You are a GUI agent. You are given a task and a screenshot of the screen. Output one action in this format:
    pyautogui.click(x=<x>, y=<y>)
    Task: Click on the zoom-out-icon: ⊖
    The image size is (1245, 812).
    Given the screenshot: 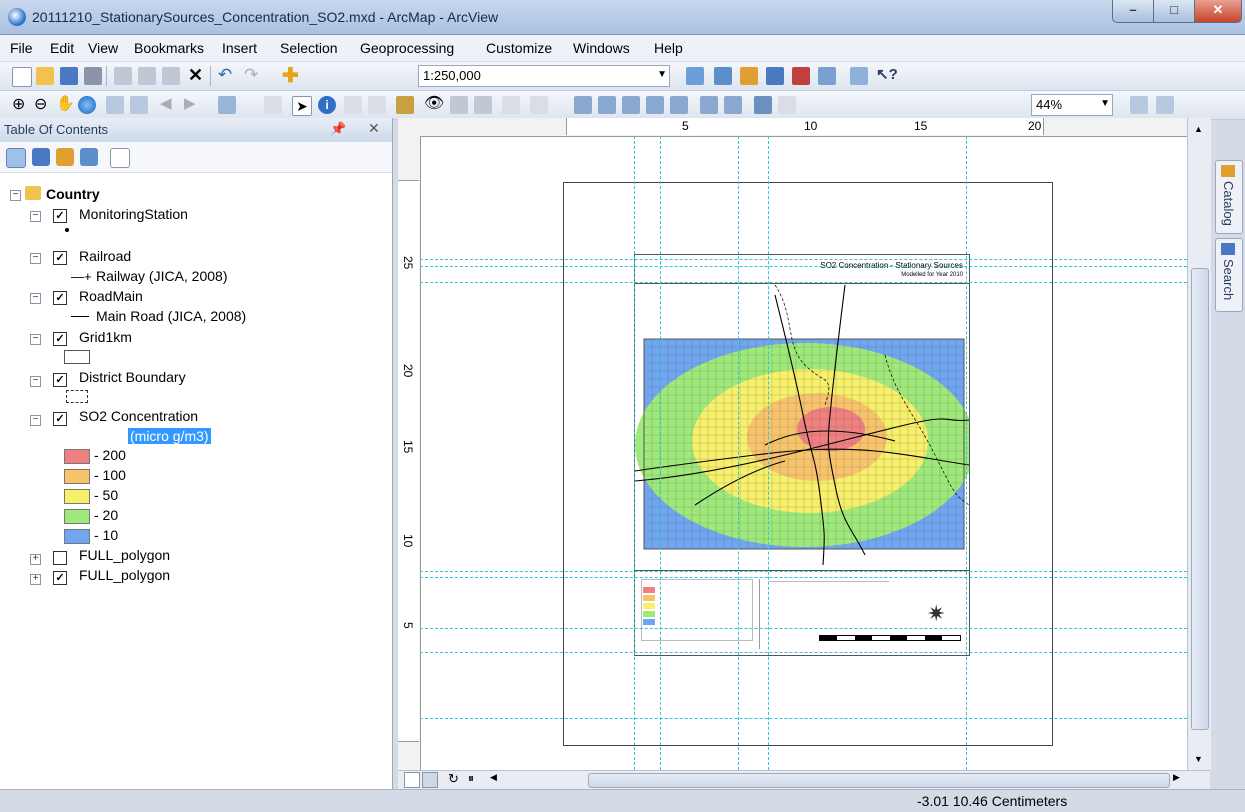 What is the action you would take?
    pyautogui.click(x=40, y=104)
    